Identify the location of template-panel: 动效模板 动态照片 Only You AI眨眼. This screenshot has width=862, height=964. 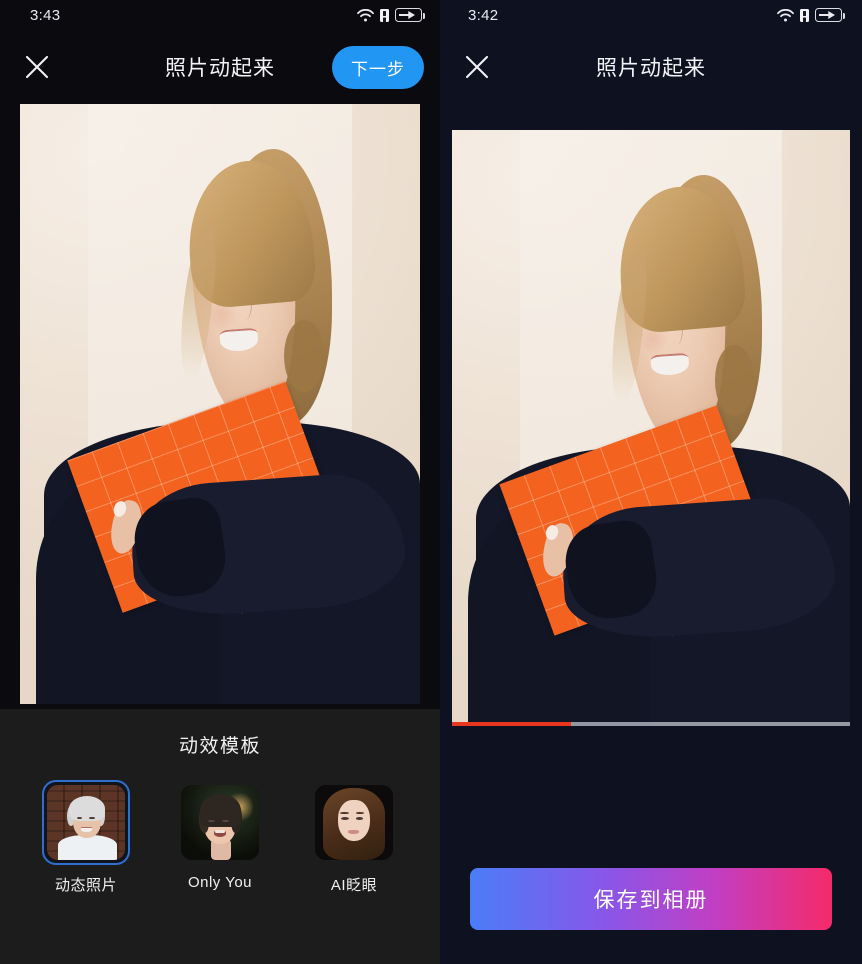
(220, 836).